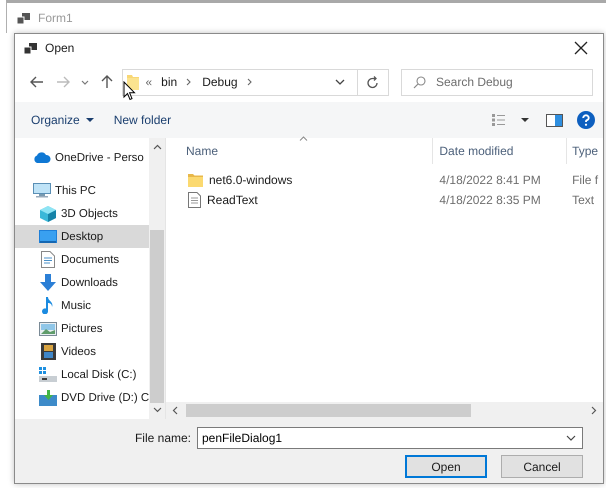 The height and width of the screenshot is (488, 606). What do you see at coordinates (169, 82) in the screenshot?
I see `breadcrumb-item: bin` at bounding box center [169, 82].